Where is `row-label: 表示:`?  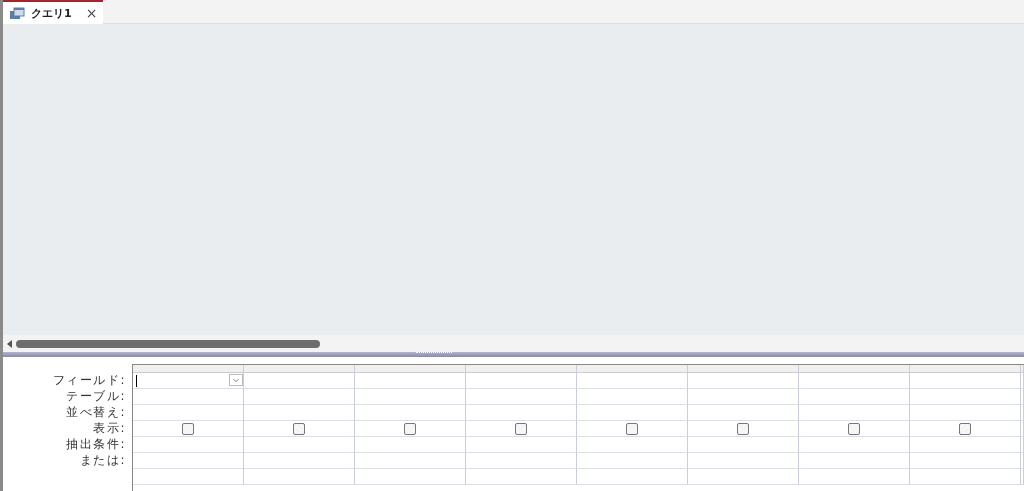 row-label: 表示: is located at coordinates (109, 428).